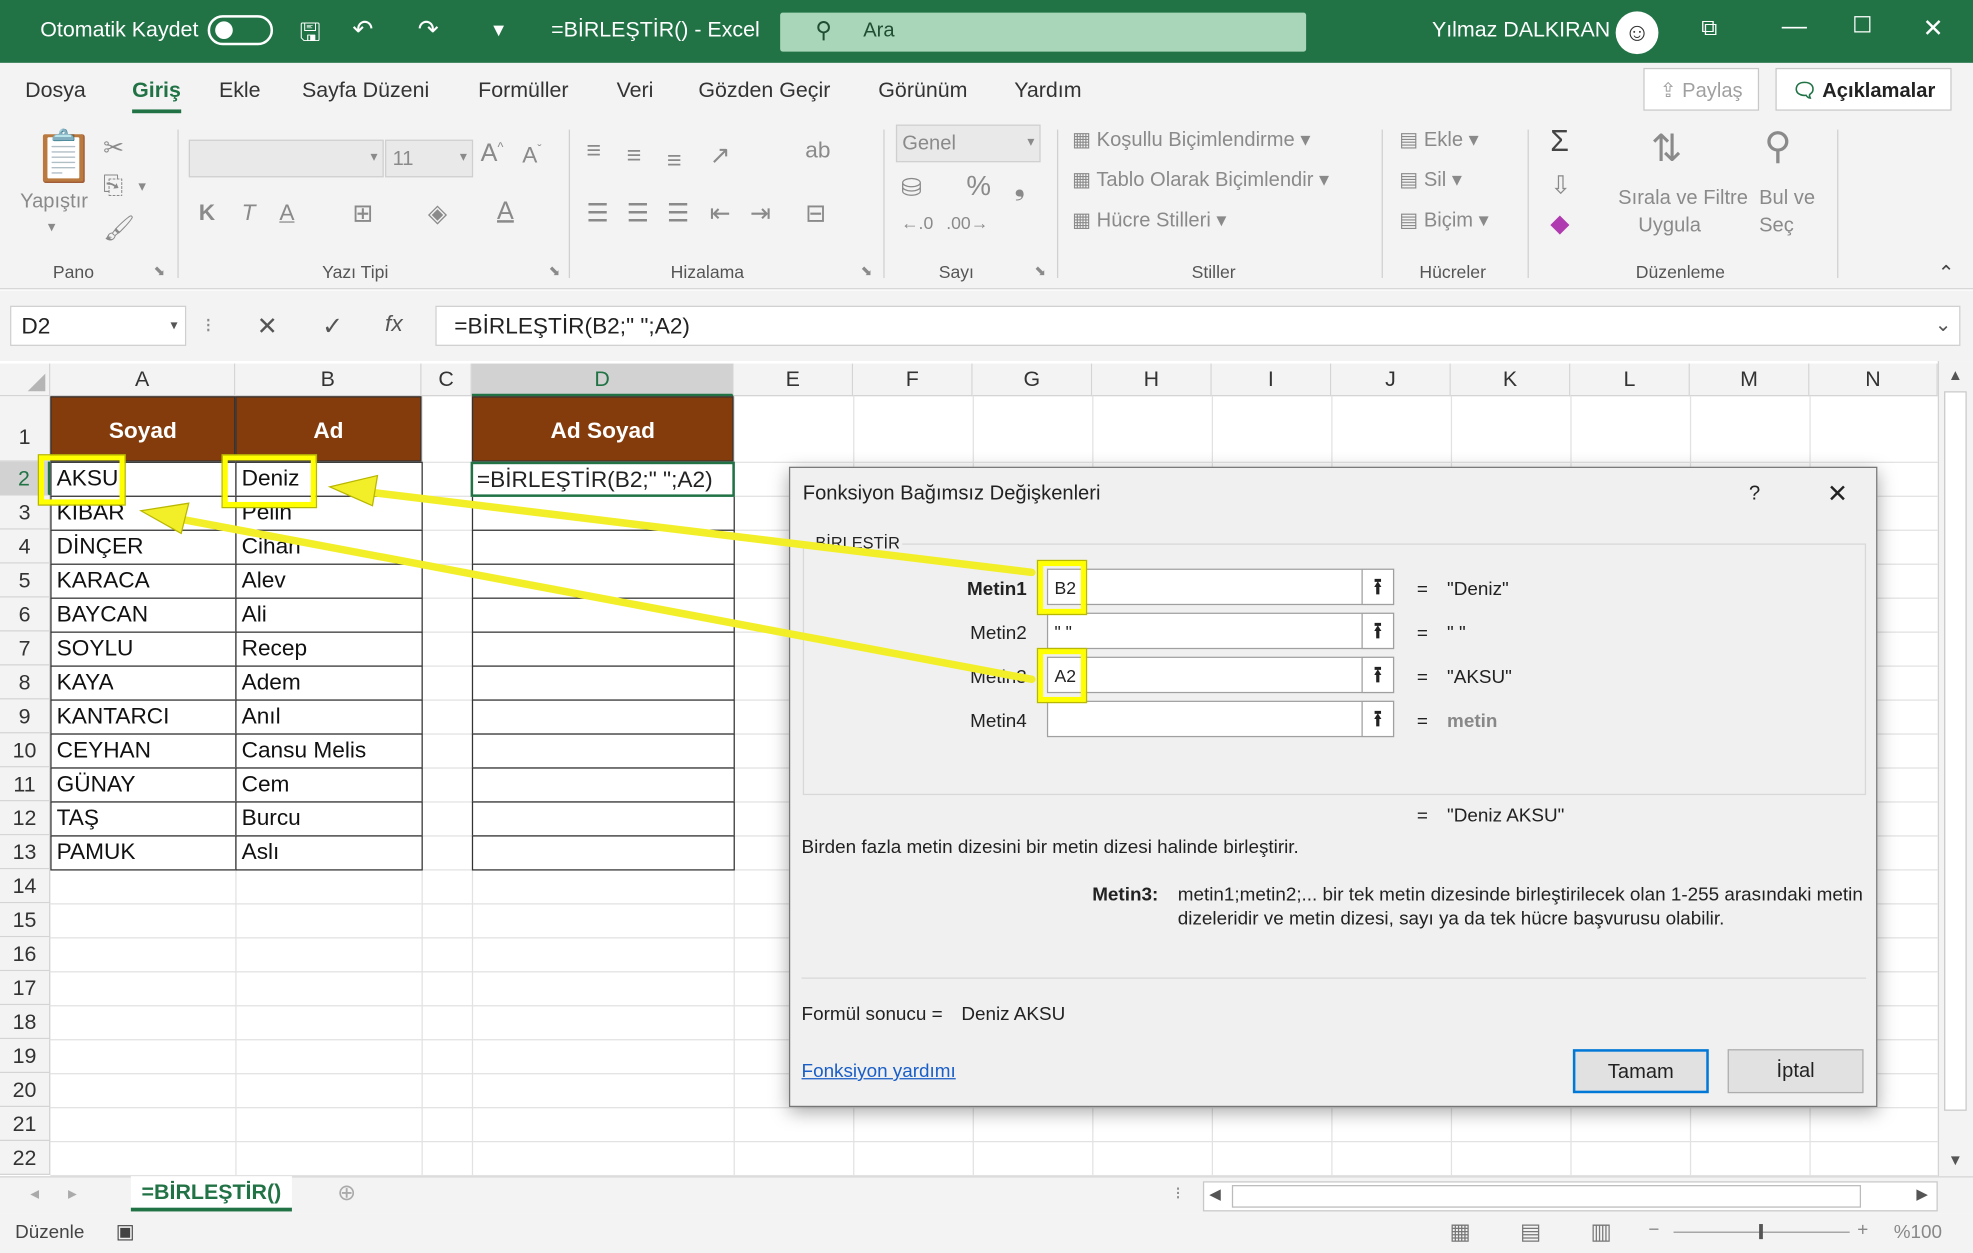 The height and width of the screenshot is (1253, 1973). I want to click on column-header-f: F, so click(913, 380).